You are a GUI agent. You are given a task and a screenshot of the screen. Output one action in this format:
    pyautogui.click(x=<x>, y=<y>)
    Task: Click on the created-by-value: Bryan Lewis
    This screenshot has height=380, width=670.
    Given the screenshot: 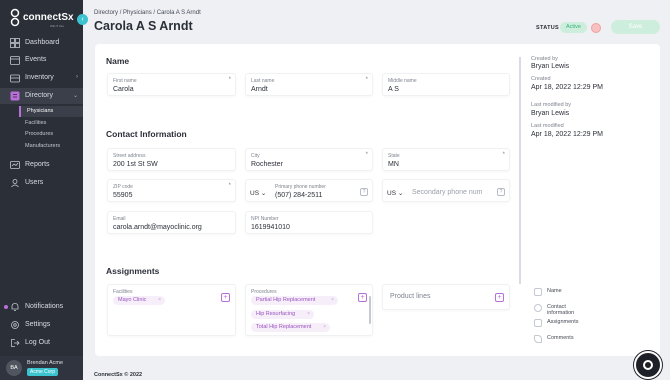 What is the action you would take?
    pyautogui.click(x=550, y=66)
    